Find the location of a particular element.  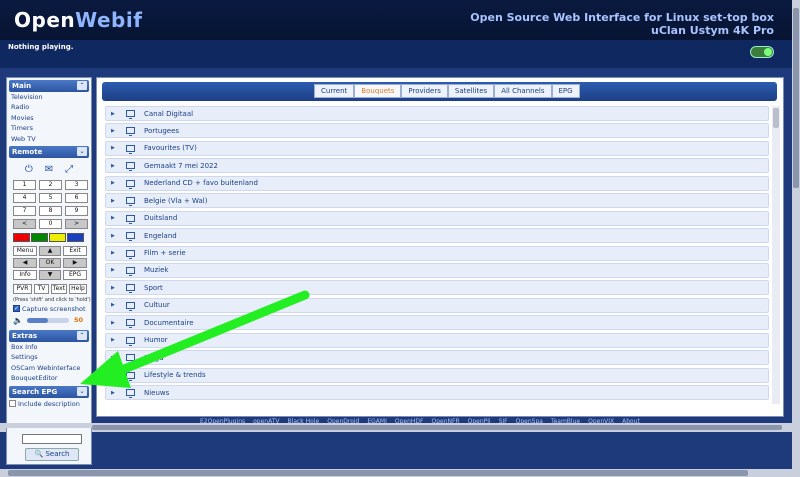

remote-key: 6 is located at coordinates (76, 197).